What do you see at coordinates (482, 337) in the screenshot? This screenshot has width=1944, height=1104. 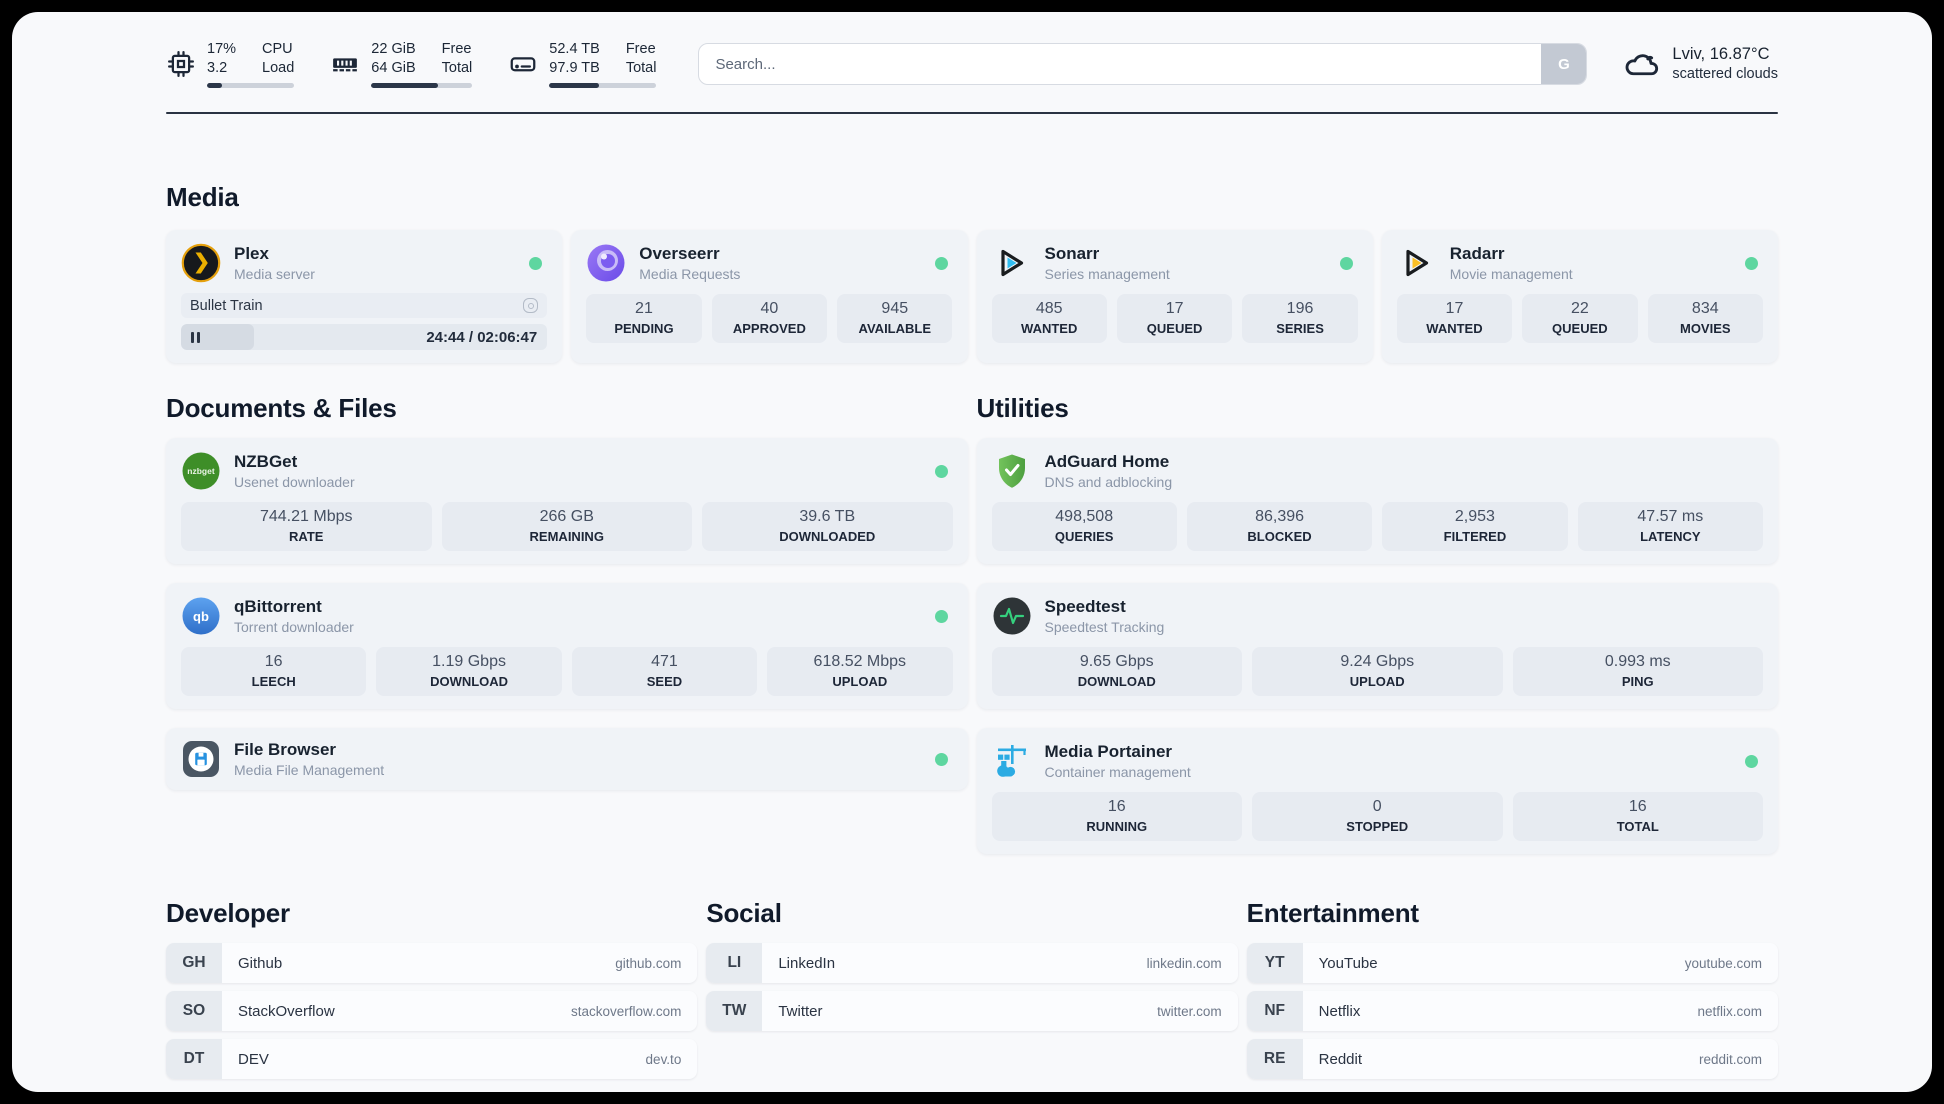 I see `playback-time: 24:44 / 02:06:47` at bounding box center [482, 337].